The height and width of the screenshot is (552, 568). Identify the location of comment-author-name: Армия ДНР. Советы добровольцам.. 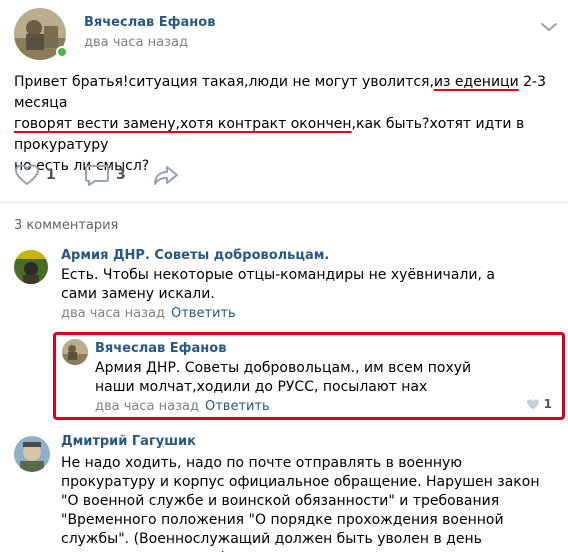
(195, 255).